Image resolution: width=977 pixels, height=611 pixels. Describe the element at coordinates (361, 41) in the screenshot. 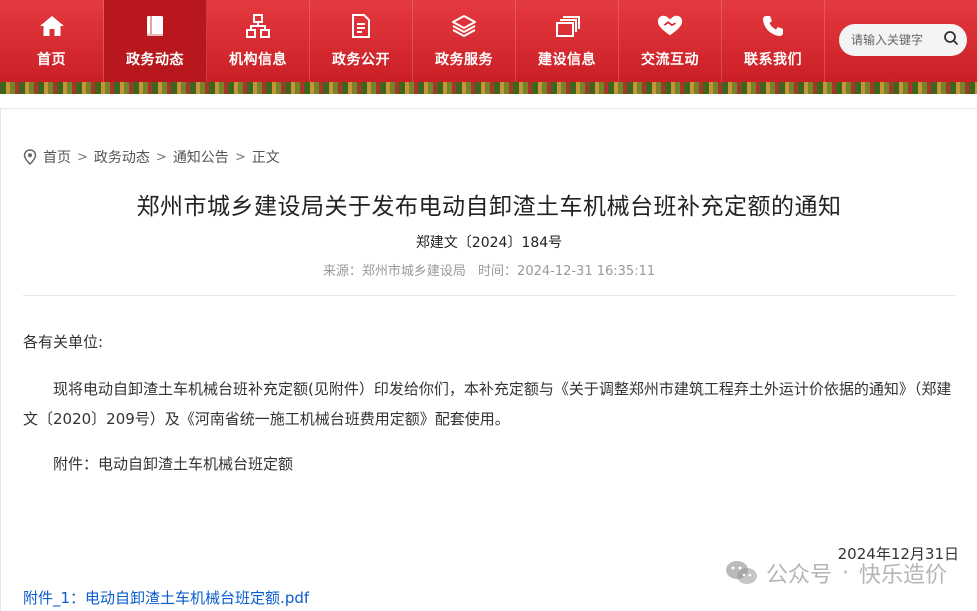

I see `nav-item-public: 政务公开` at that location.